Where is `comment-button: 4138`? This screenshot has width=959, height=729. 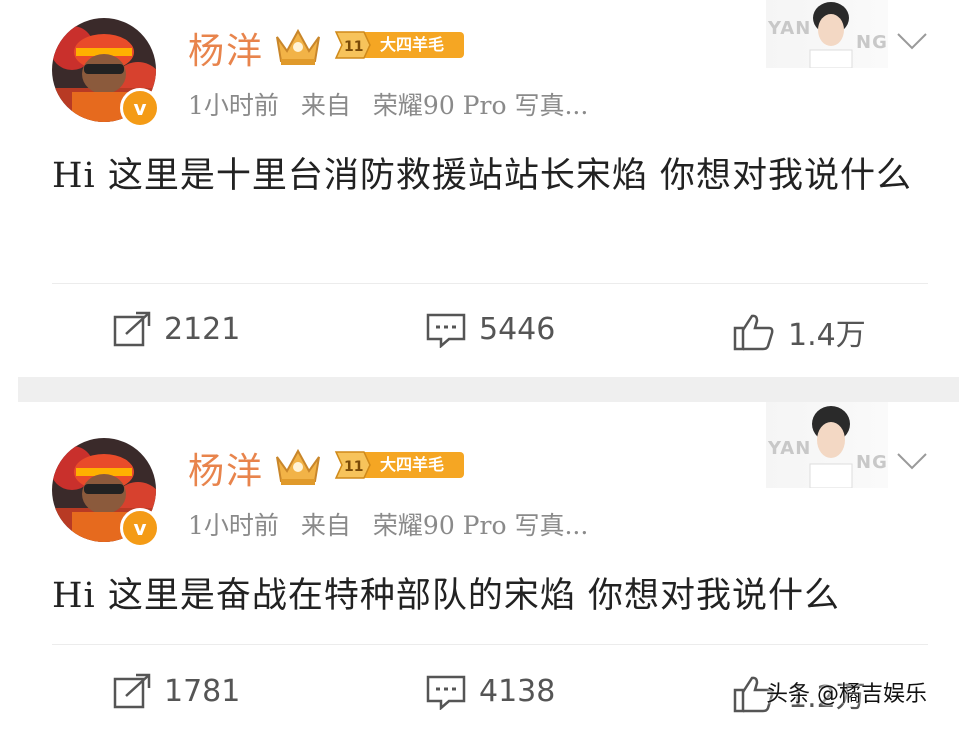
comment-button: 4138 is located at coordinates (490, 691).